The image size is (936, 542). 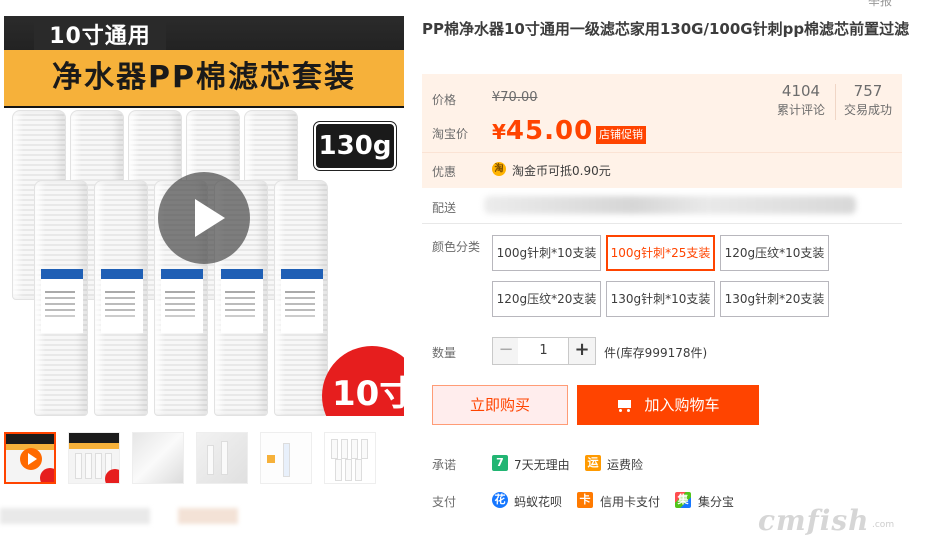 I want to click on product-title: PP棉净水器10寸通用一级滤芯家用130G/100G针刺pp棉滤芯前置过滤, so click(x=666, y=29).